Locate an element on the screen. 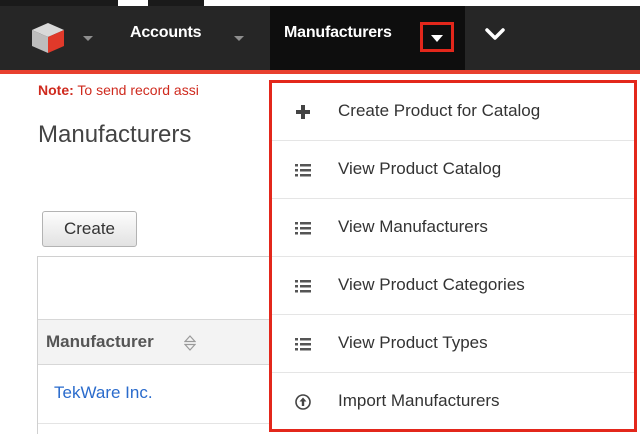  menu-item-import-manufacturers: Import Manufacturers is located at coordinates (453, 402).